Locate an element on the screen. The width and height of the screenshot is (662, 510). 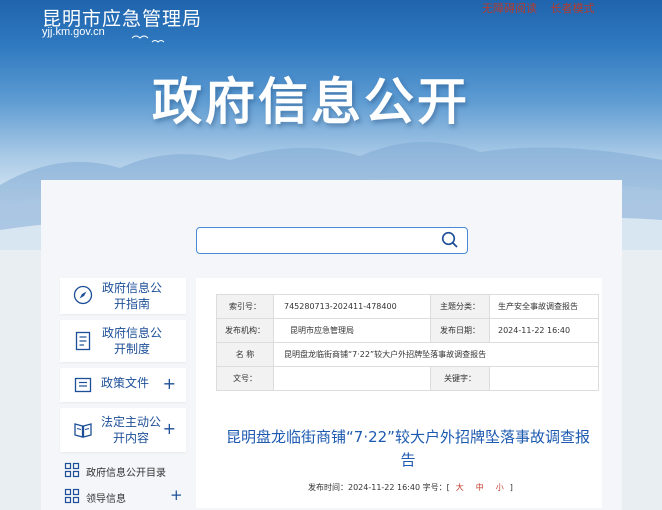
table-row: 名 称 昆明盘龙临街商铺“7·22”较大户外招牌坠落事故调查报告 is located at coordinates (407, 354).